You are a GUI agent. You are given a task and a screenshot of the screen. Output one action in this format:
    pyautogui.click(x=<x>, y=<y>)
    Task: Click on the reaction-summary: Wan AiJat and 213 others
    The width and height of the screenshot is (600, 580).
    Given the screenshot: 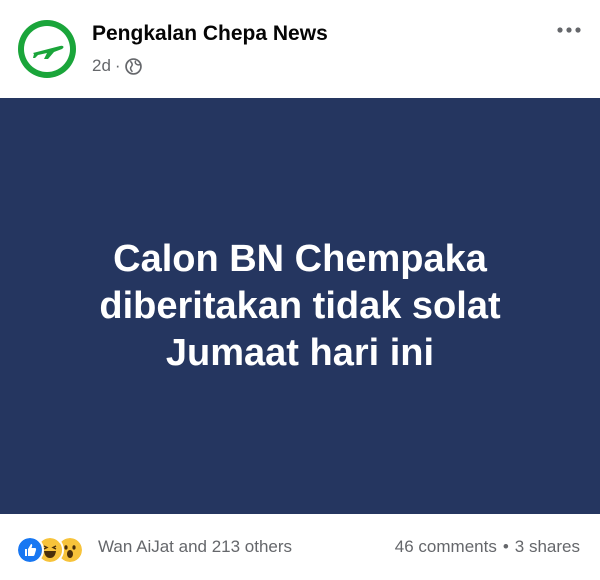 What is the action you would take?
    pyautogui.click(x=195, y=547)
    